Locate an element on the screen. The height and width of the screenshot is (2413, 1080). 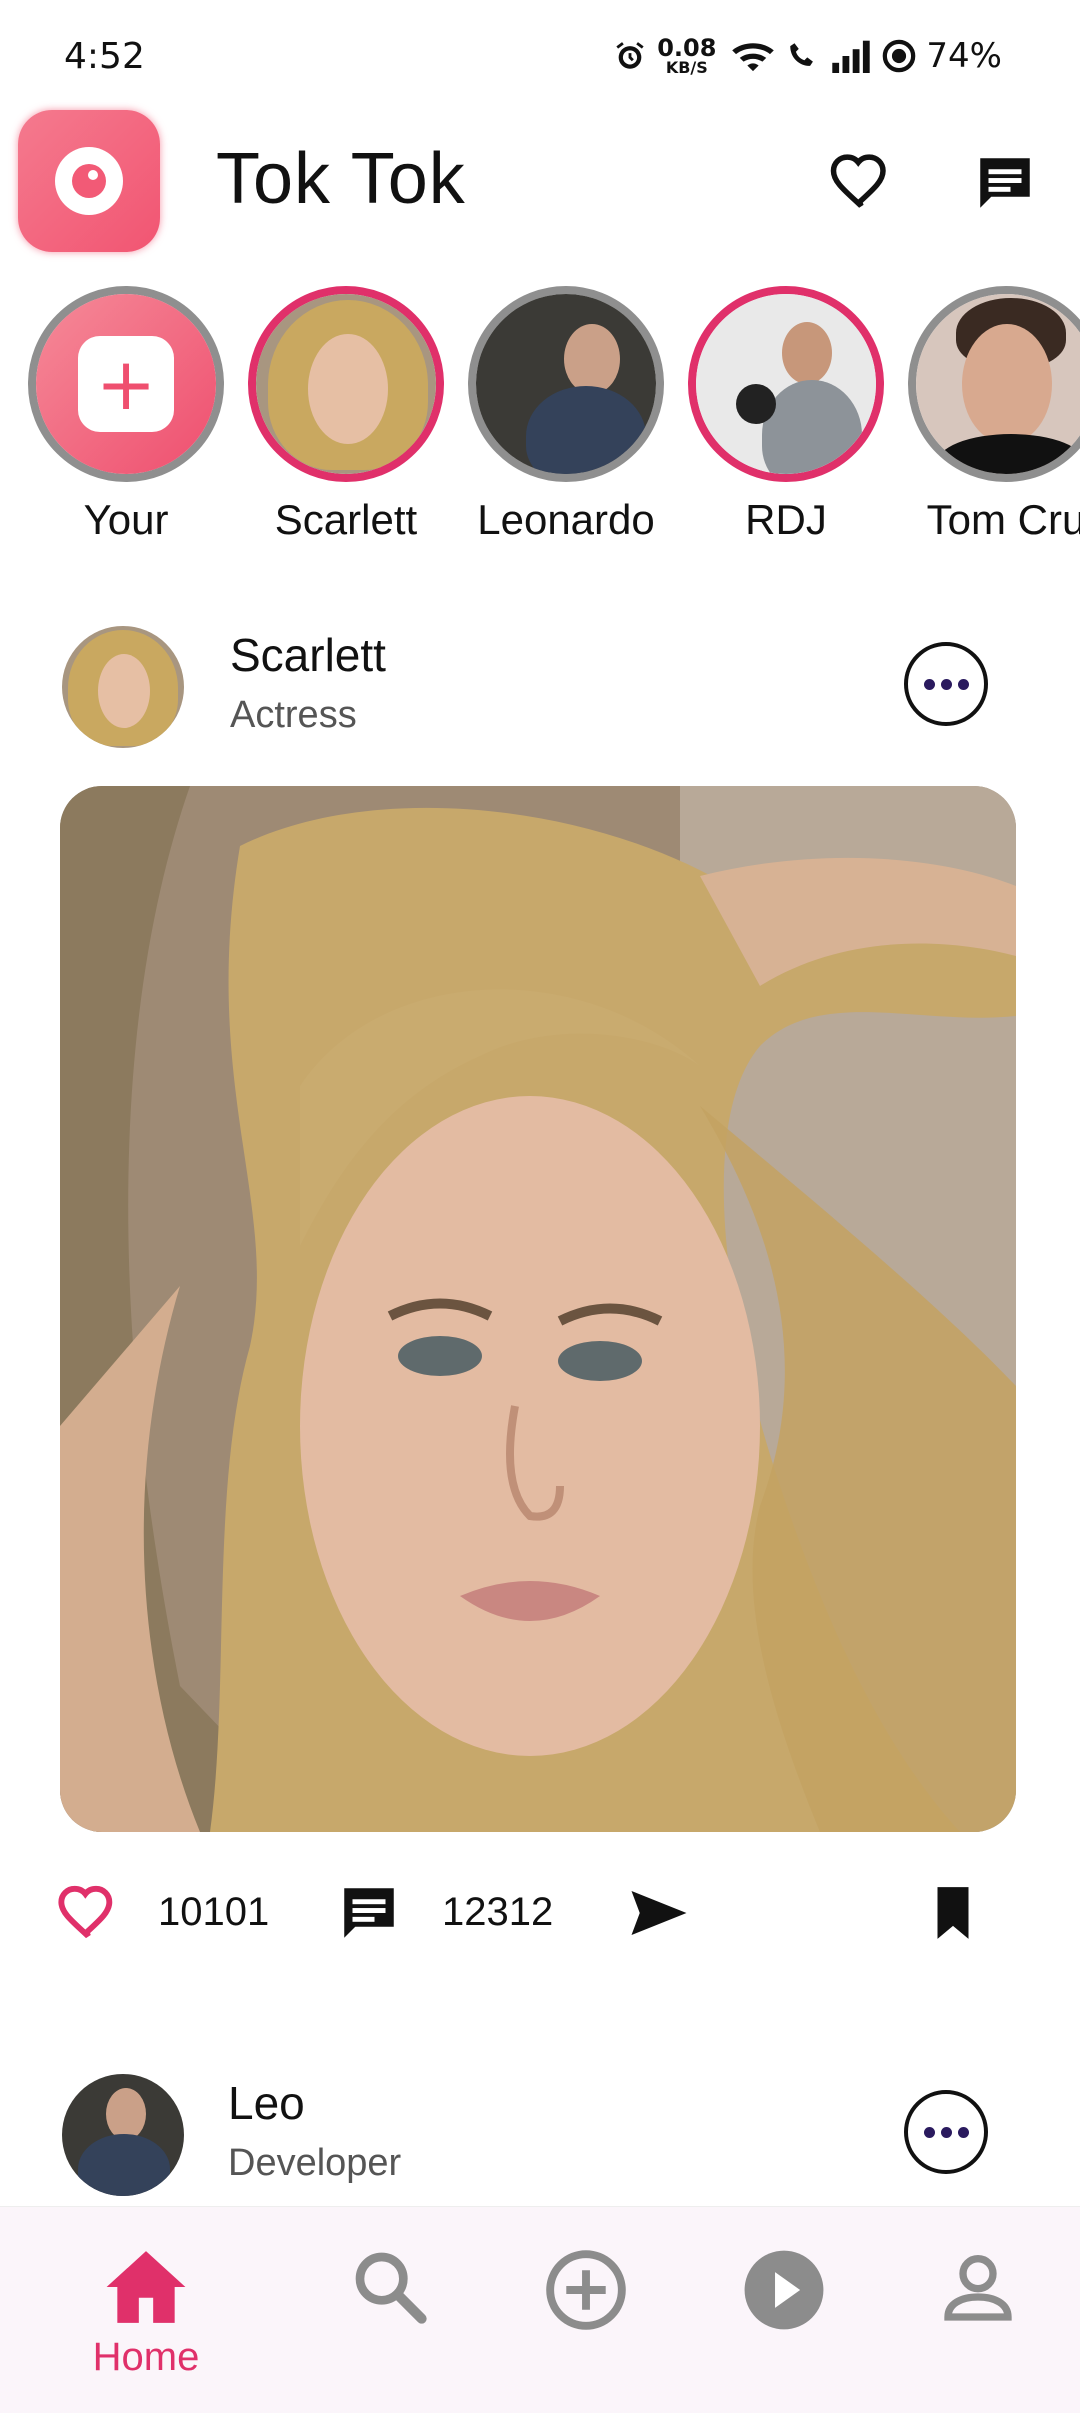
profile-icon is located at coordinates (978, 2288).